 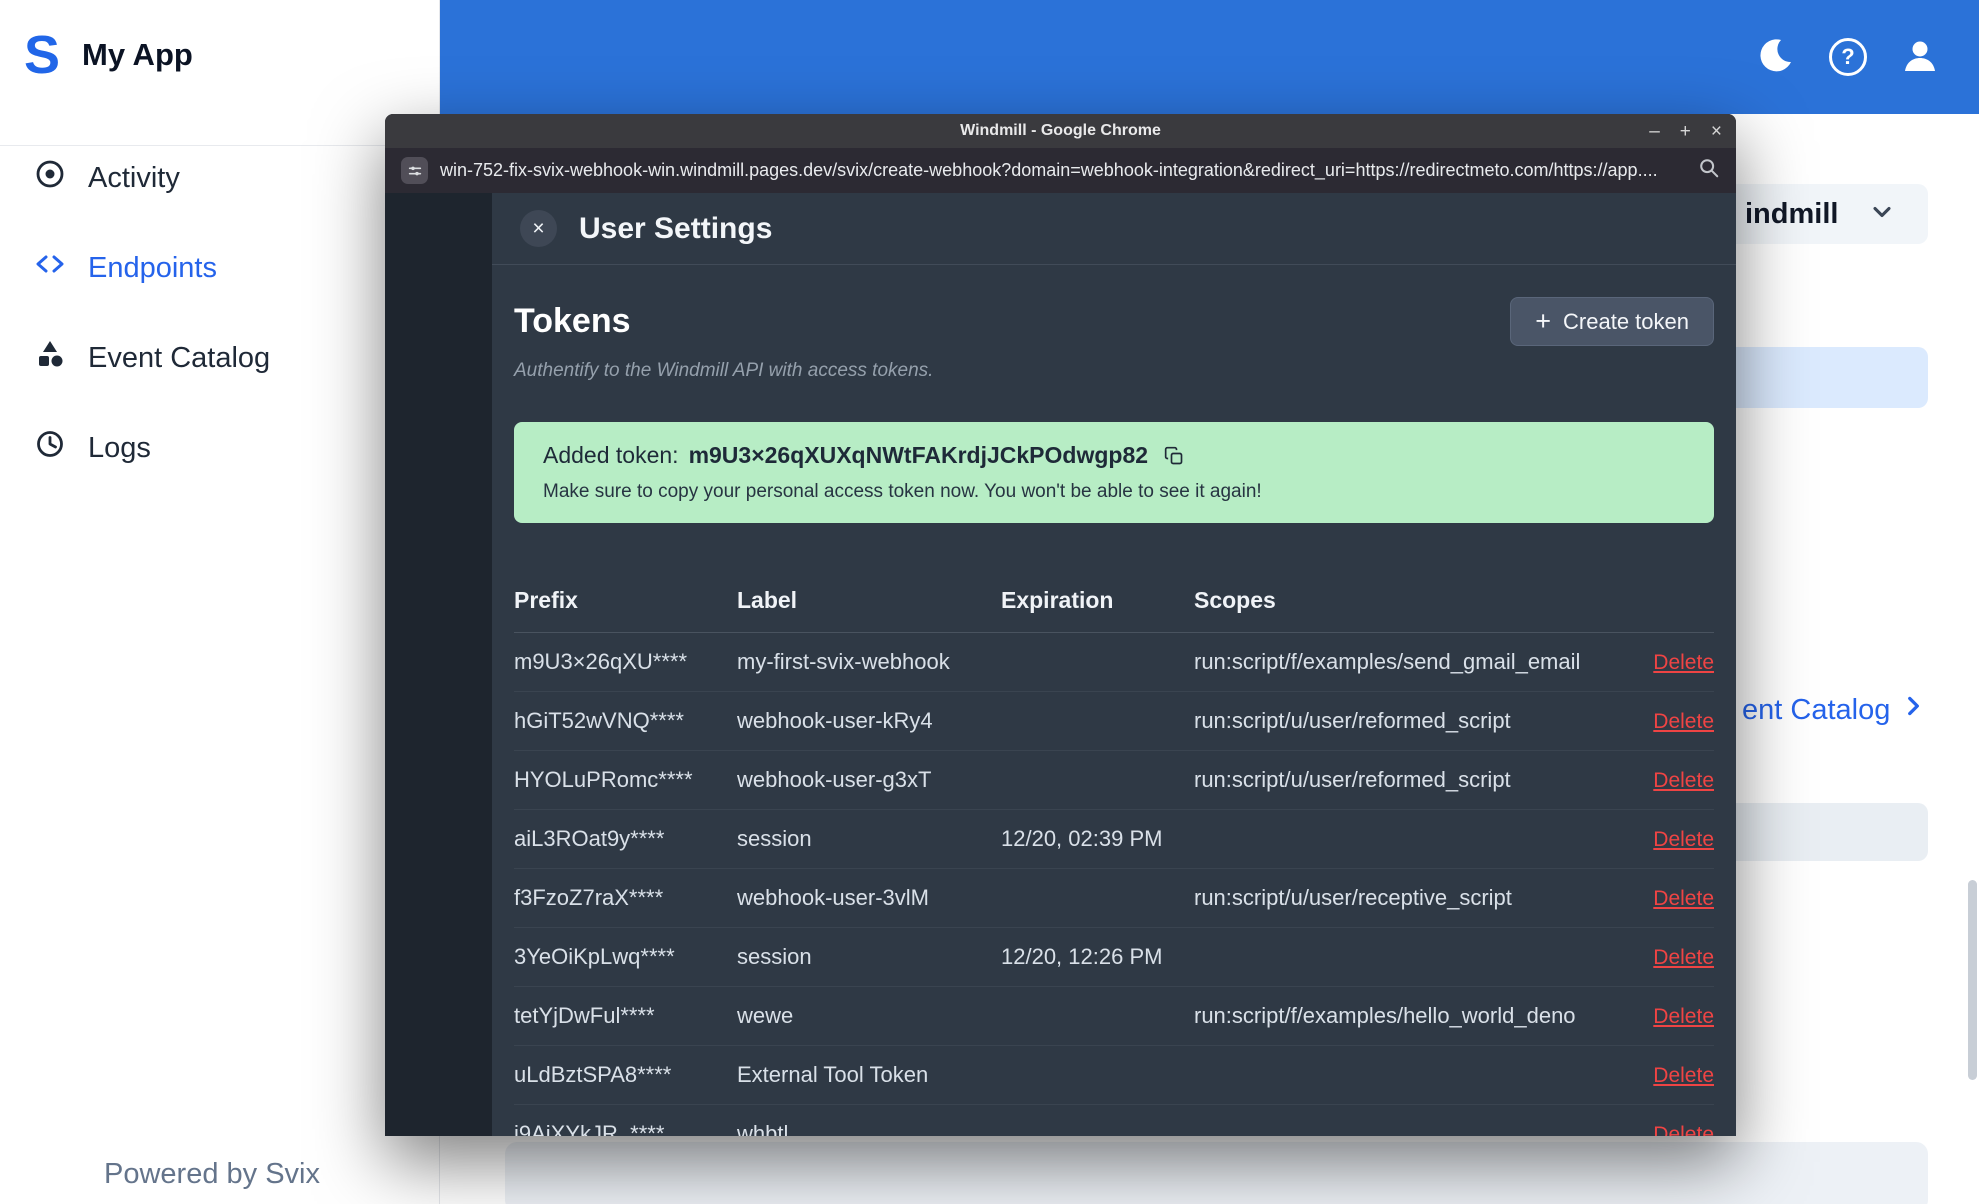 What do you see at coordinates (1834, 710) in the screenshot?
I see `event-catalog-link: ent Catalog` at bounding box center [1834, 710].